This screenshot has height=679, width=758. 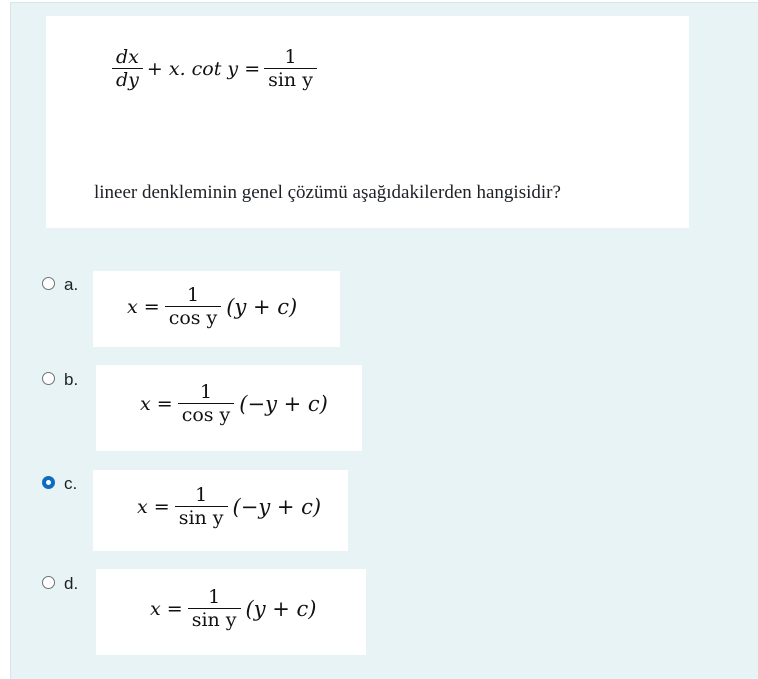 I want to click on option-c-denominator: sin y, so click(x=201, y=518).